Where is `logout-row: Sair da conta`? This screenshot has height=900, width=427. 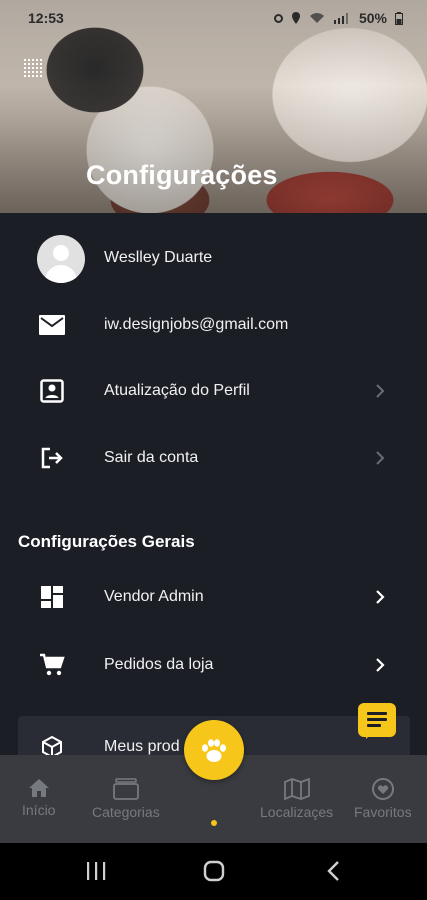 logout-row: Sair da conta is located at coordinates (213, 458).